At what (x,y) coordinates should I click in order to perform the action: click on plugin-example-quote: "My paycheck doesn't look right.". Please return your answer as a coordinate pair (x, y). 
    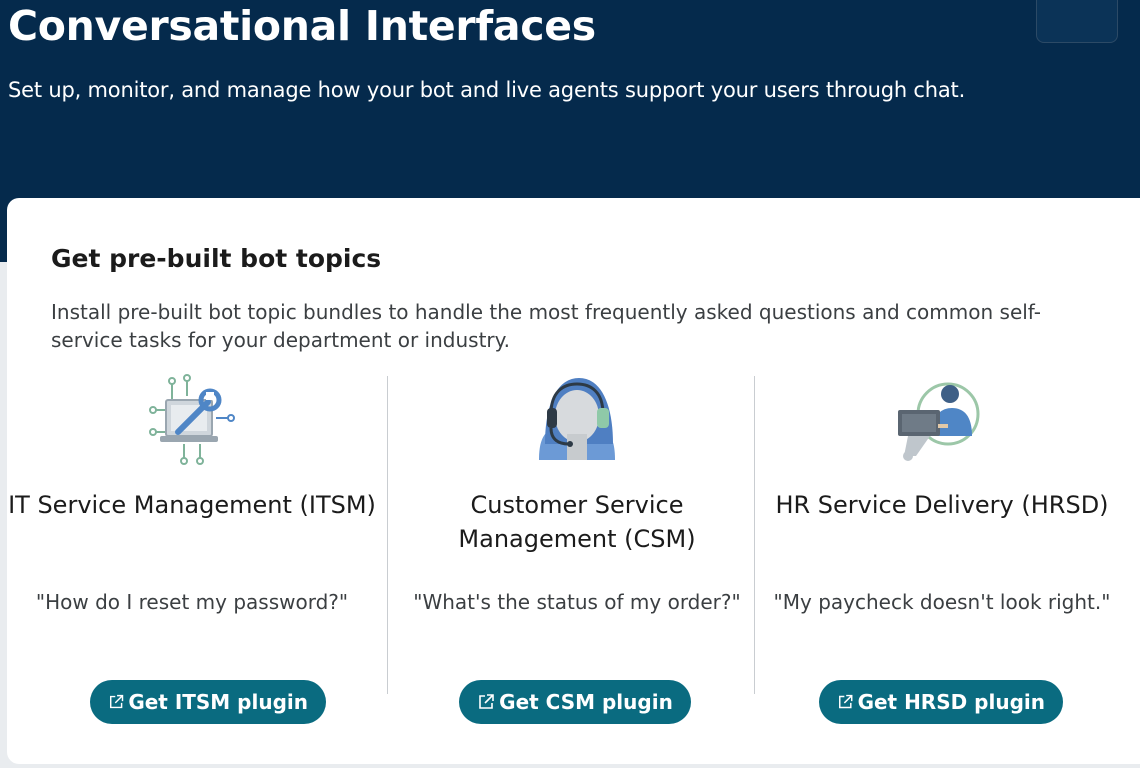
    Looking at the image, I should click on (942, 602).